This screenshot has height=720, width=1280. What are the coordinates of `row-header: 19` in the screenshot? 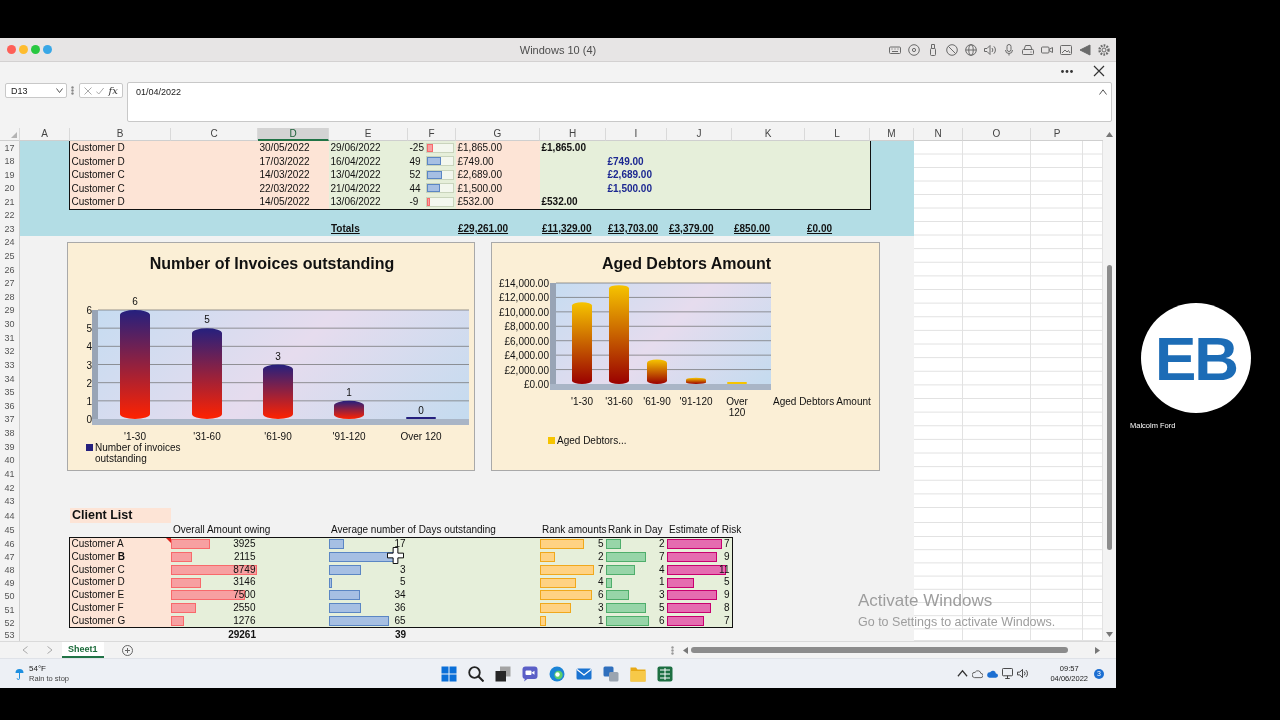 It's located at (10, 175).